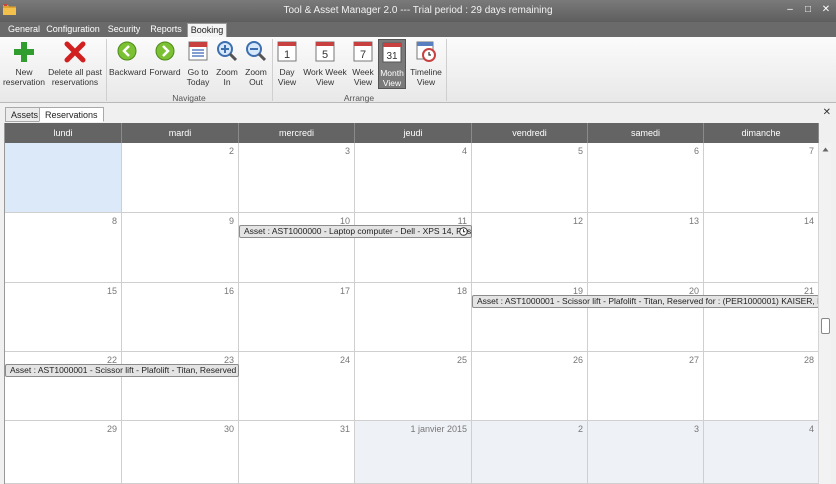 This screenshot has height=484, width=836. What do you see at coordinates (577, 221) in the screenshot?
I see `day-number: 12` at bounding box center [577, 221].